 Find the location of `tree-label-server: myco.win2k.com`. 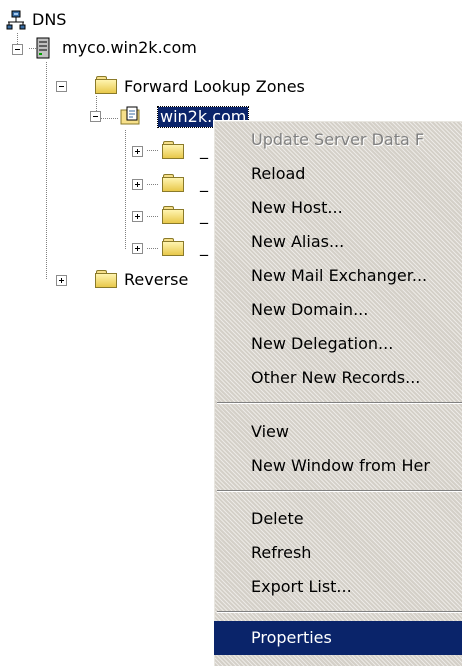

tree-label-server: myco.win2k.com is located at coordinates (129, 47).